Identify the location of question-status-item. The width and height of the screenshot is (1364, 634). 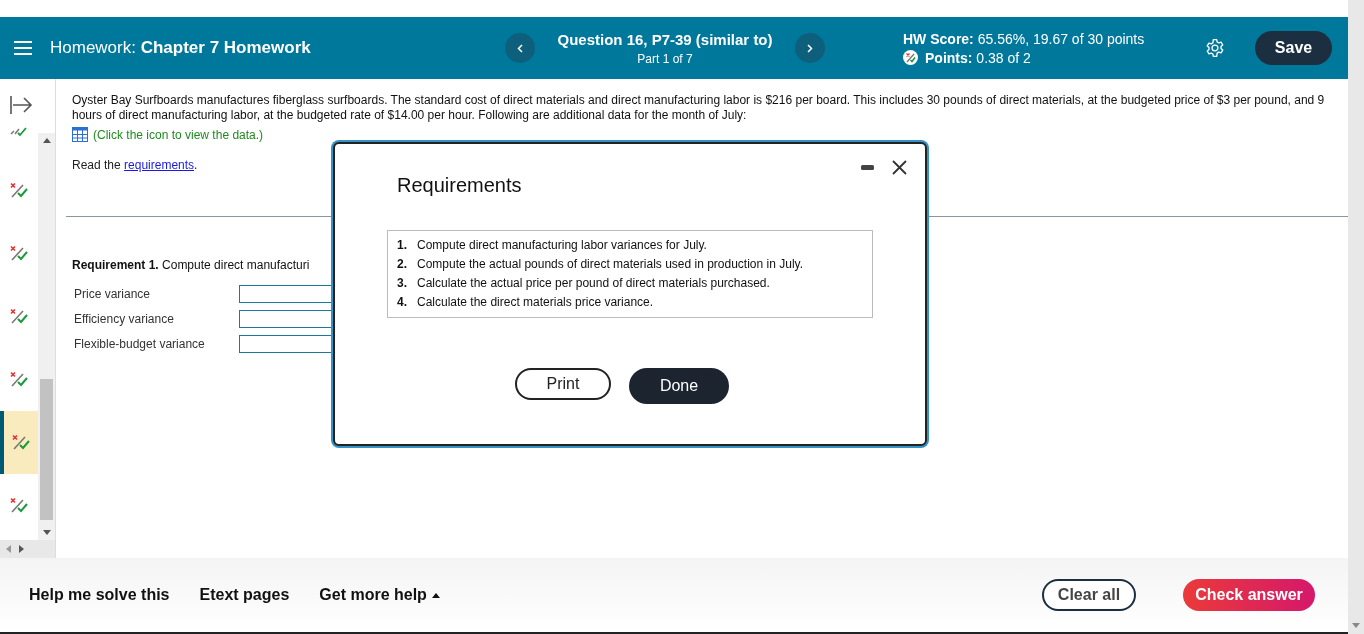
(19, 442).